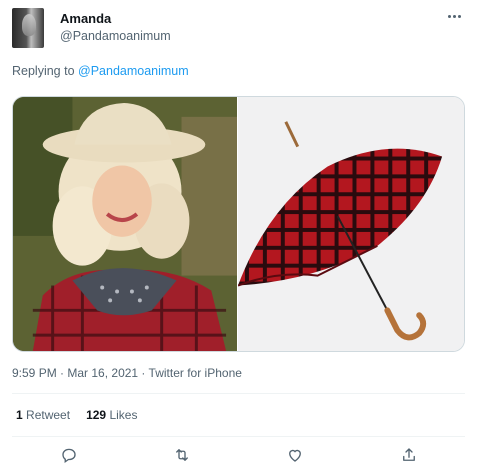 This screenshot has width=478, height=474. I want to click on action-bar, so click(238, 455).